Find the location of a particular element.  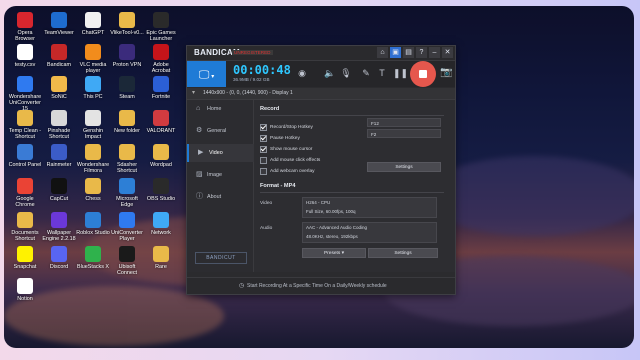

close-icon: ✕ is located at coordinates (447, 52).